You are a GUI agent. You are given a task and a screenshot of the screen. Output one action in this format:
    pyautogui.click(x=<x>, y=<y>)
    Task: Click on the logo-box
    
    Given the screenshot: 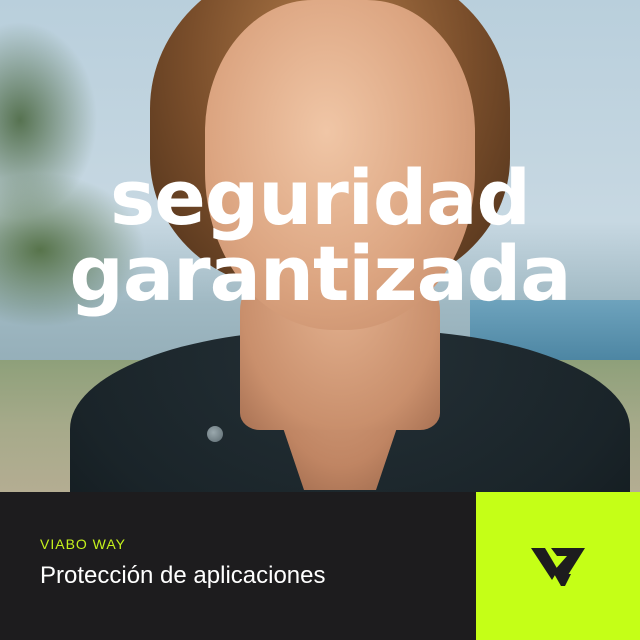 What is the action you would take?
    pyautogui.click(x=558, y=566)
    